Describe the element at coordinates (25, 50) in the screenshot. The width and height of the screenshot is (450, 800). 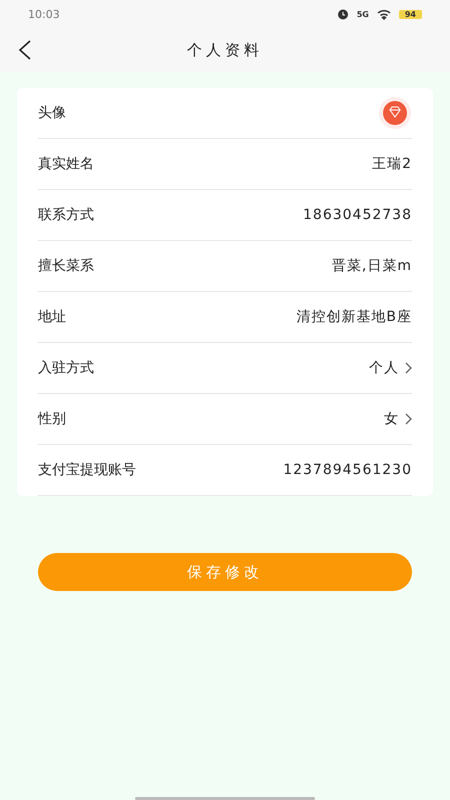
I see `back-icon` at that location.